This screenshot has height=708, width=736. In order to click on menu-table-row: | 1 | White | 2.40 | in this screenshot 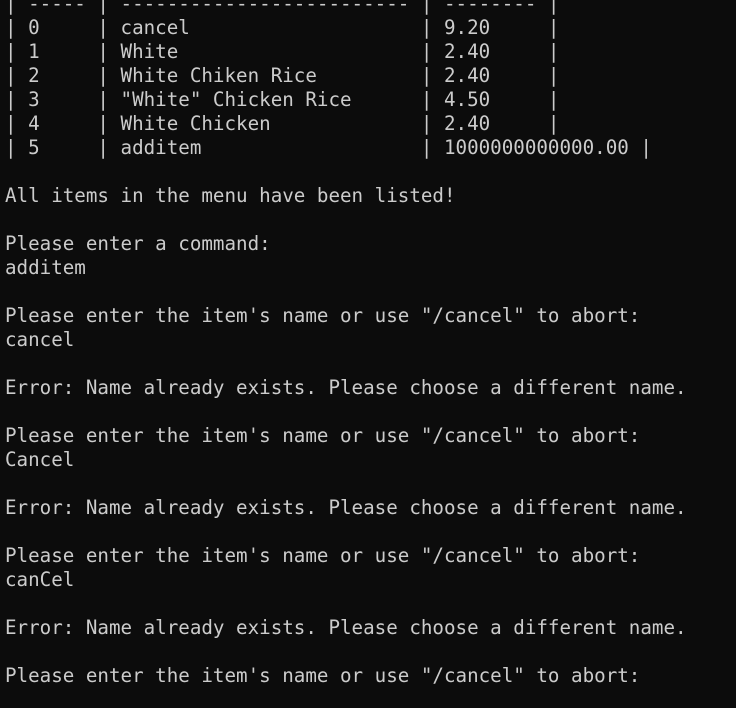, I will do `click(282, 51)`.